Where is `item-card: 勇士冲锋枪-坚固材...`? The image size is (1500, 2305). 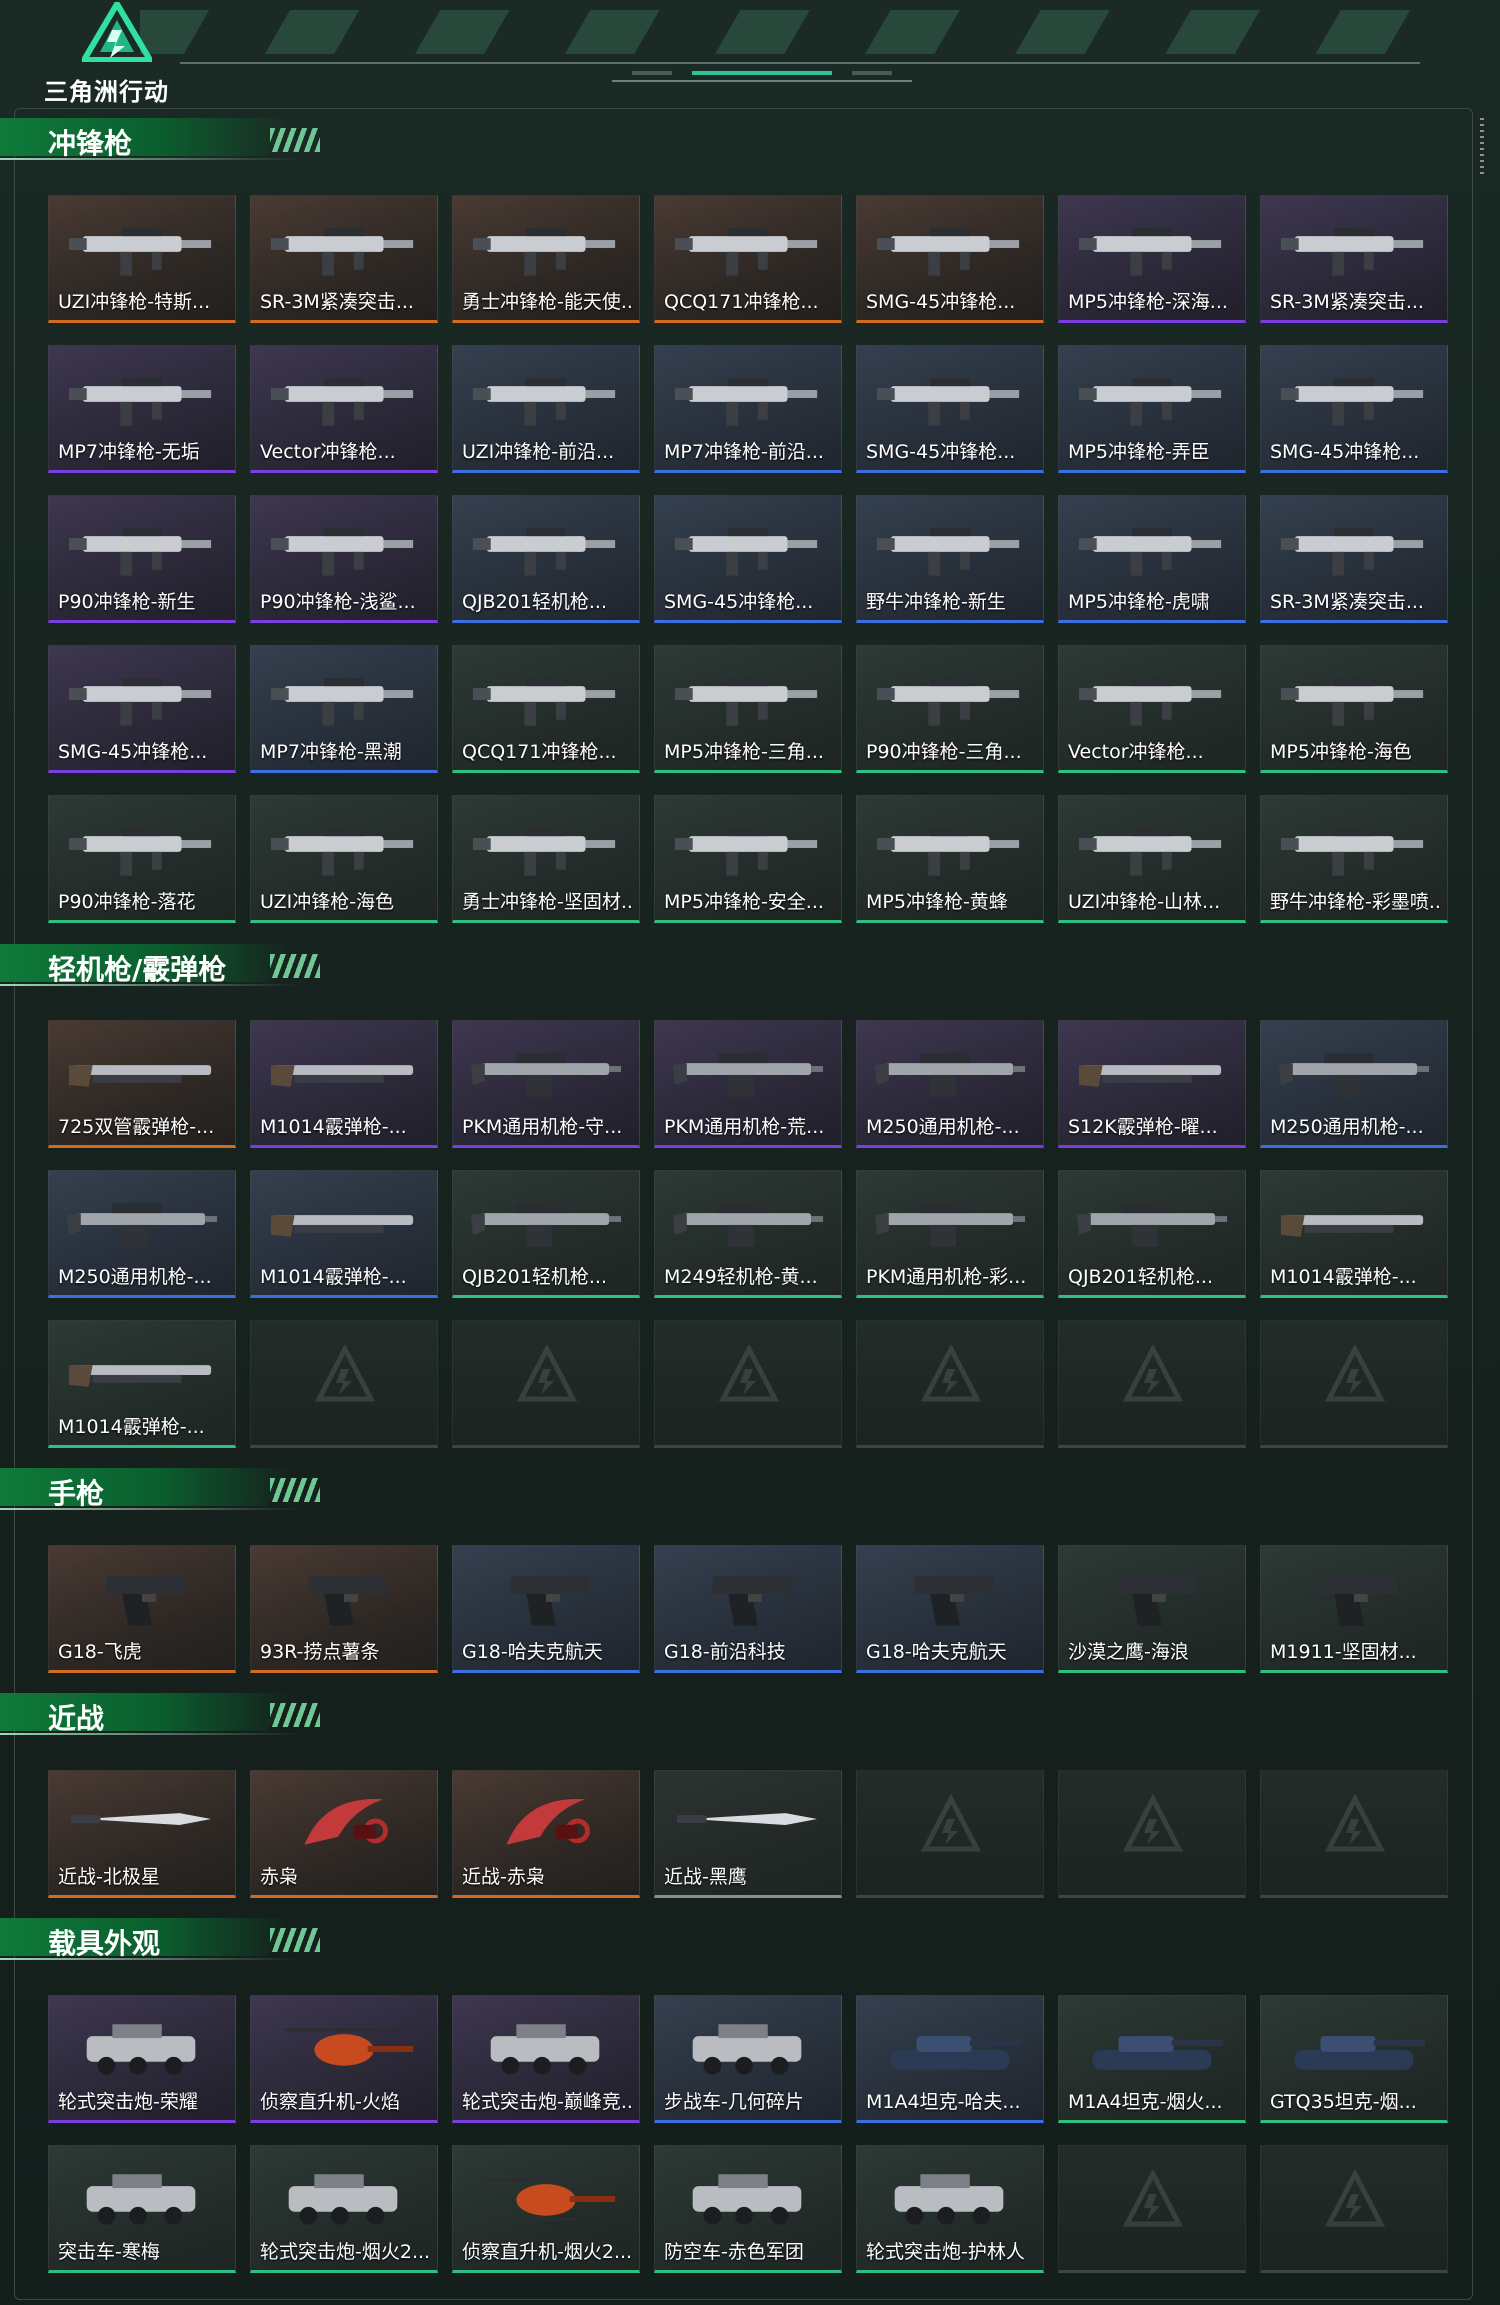 item-card: 勇士冲锋枪-坚固材... is located at coordinates (546, 859).